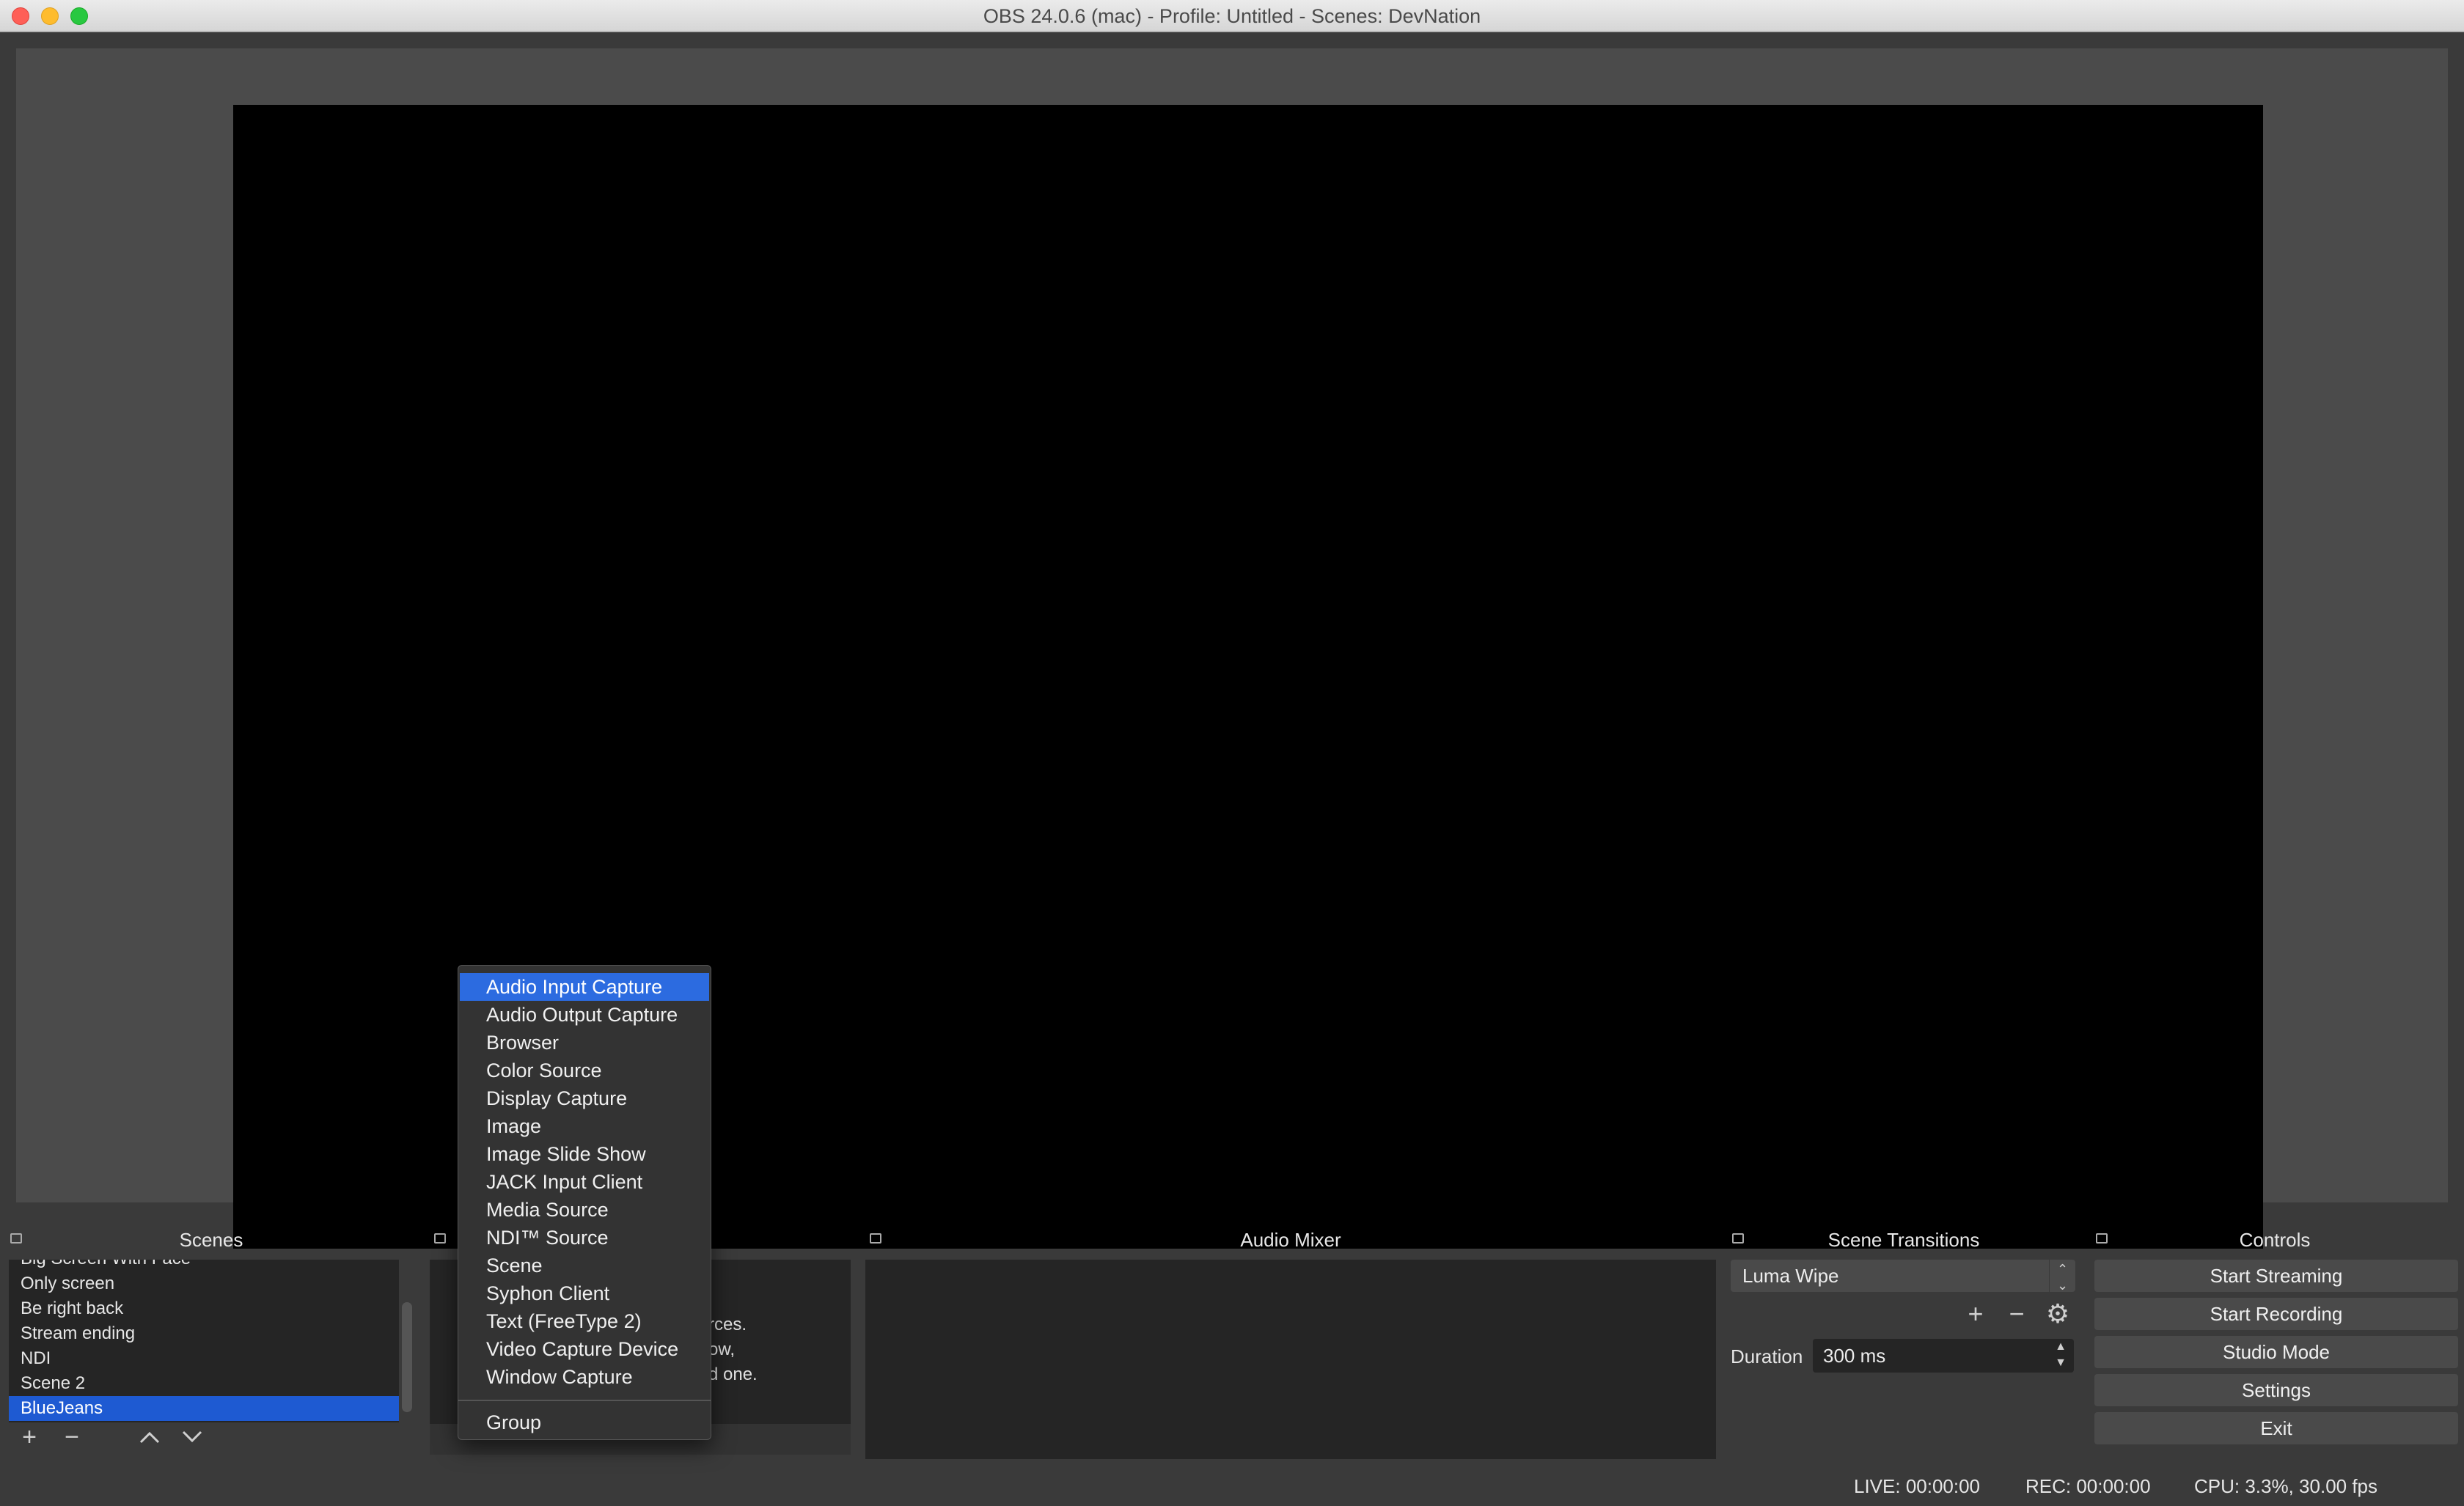  What do you see at coordinates (2058, 1314) in the screenshot?
I see `gear-icon: ⚙` at bounding box center [2058, 1314].